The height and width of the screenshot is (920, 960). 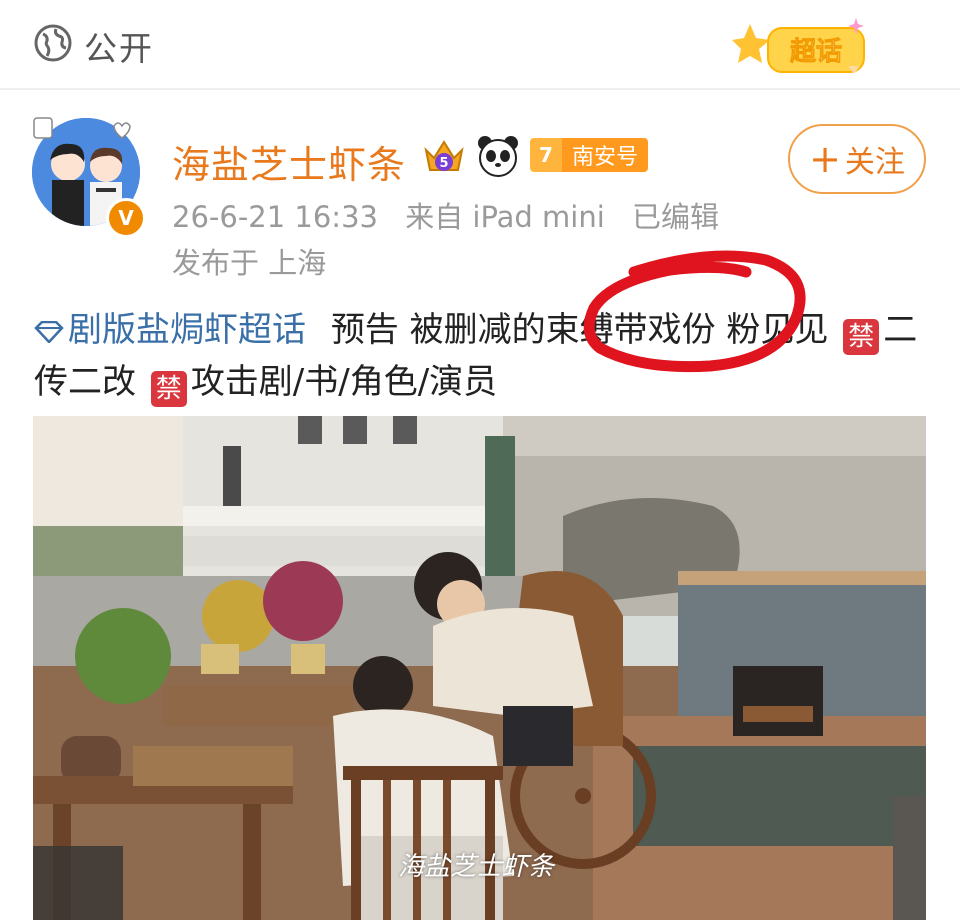 I want to click on follow-button: + 关注, so click(x=857, y=159).